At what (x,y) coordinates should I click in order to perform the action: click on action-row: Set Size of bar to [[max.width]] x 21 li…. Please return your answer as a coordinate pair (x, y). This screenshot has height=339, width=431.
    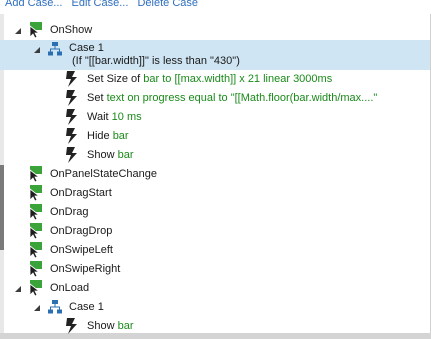
    Looking at the image, I should click on (215, 79).